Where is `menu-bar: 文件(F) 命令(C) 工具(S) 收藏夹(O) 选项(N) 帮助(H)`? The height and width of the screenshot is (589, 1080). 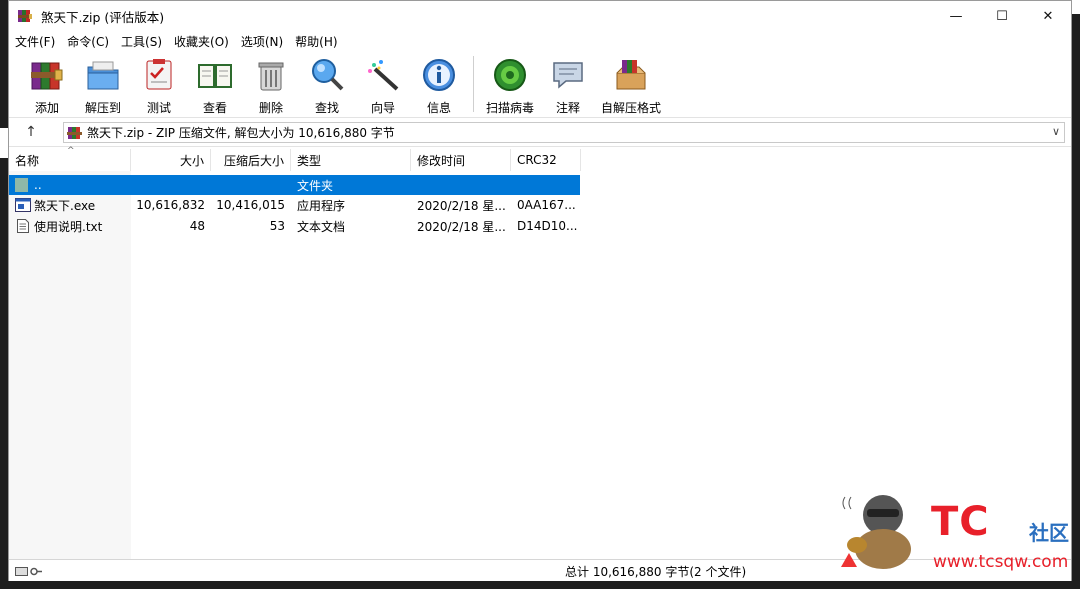
menu-bar: 文件(F) 命令(C) 工具(S) 收藏夹(O) 选项(N) 帮助(H) is located at coordinates (540, 41).